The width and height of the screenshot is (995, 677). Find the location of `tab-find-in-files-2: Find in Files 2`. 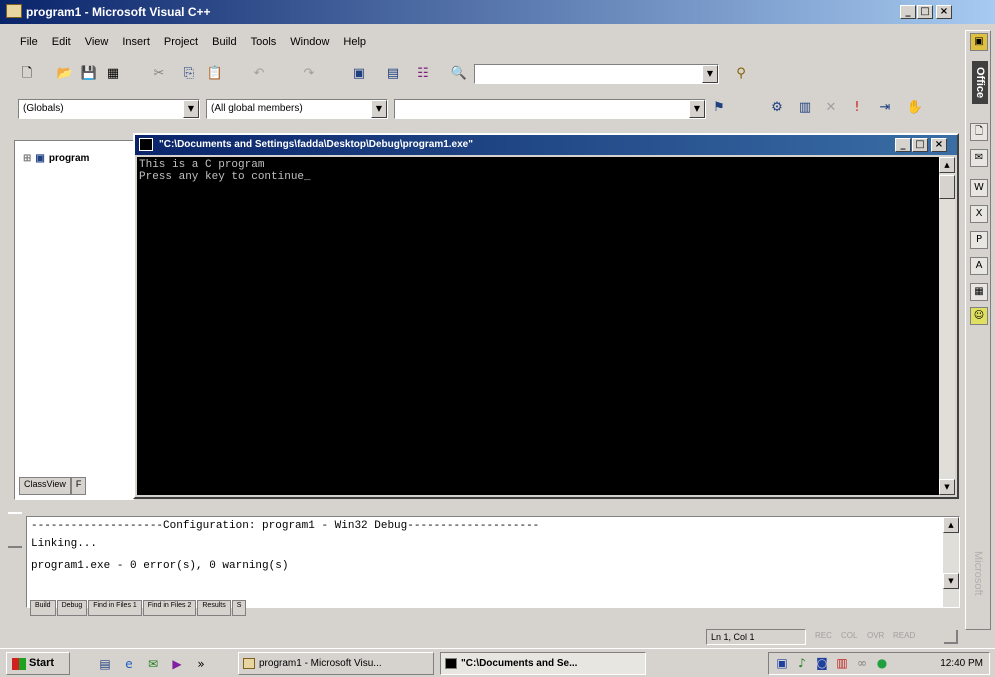

tab-find-in-files-2: Find in Files 2 is located at coordinates (169, 608).